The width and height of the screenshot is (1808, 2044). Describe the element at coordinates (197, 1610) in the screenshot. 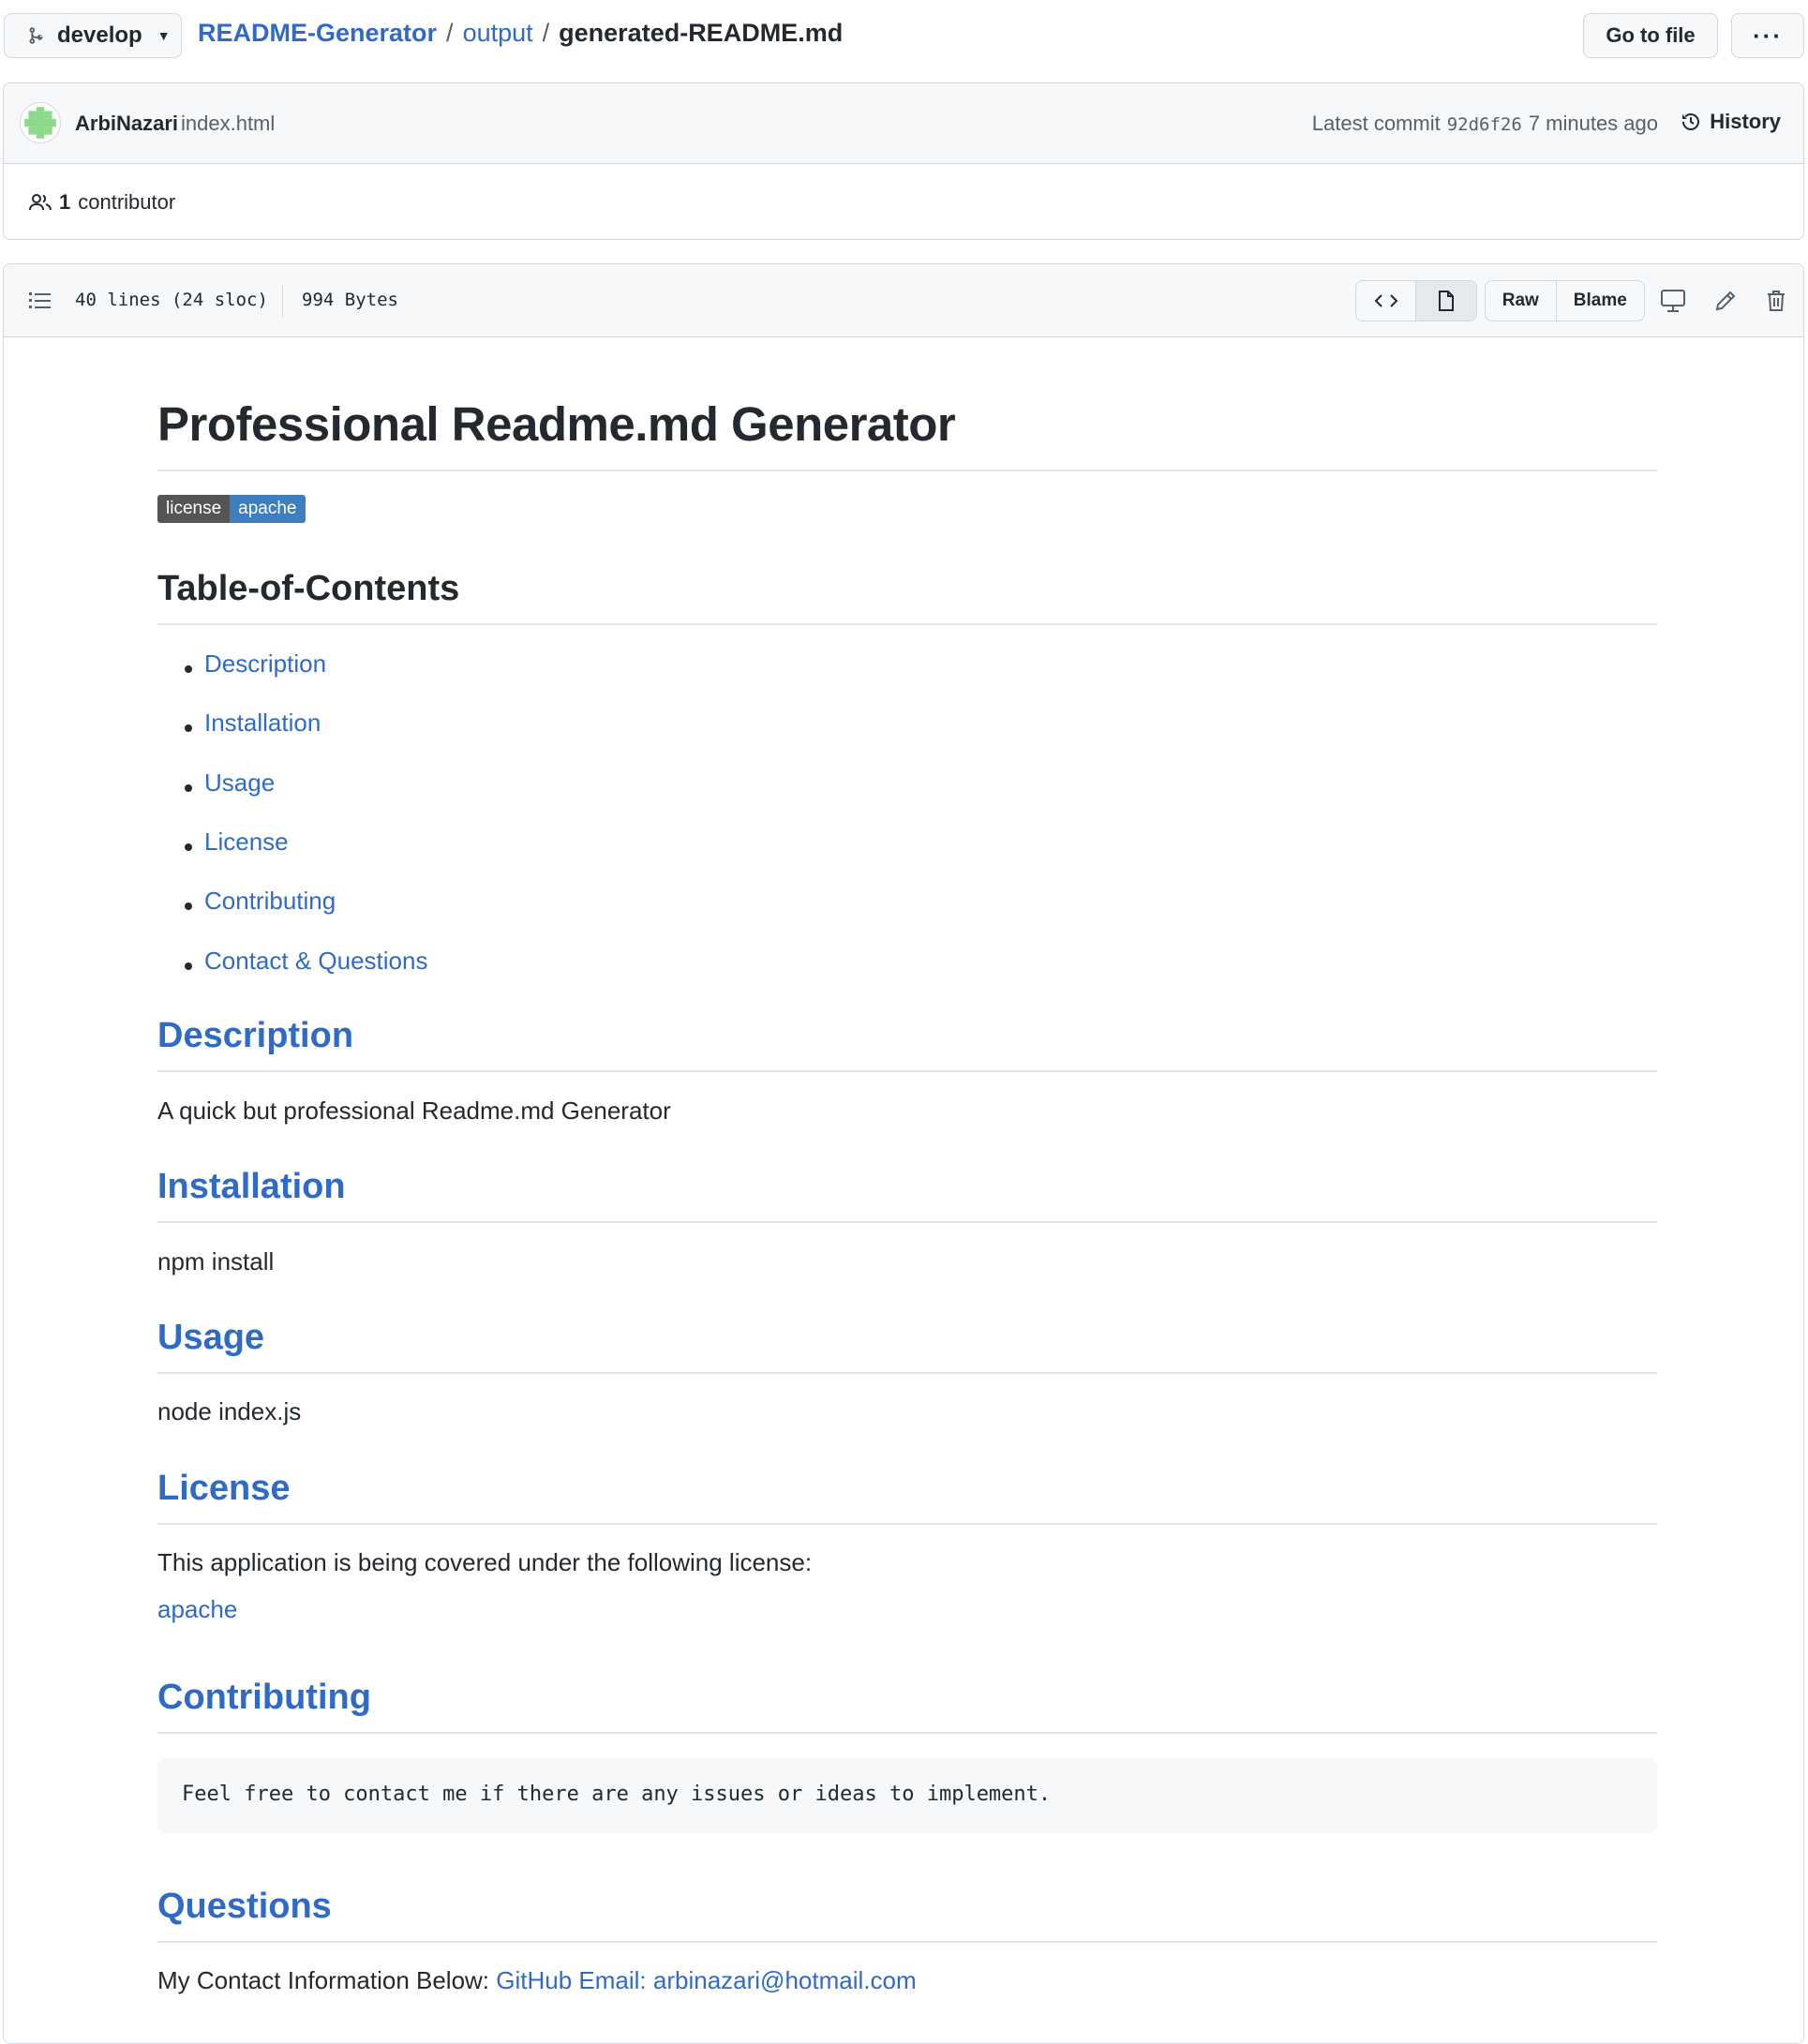

I see `license-link: apache` at that location.